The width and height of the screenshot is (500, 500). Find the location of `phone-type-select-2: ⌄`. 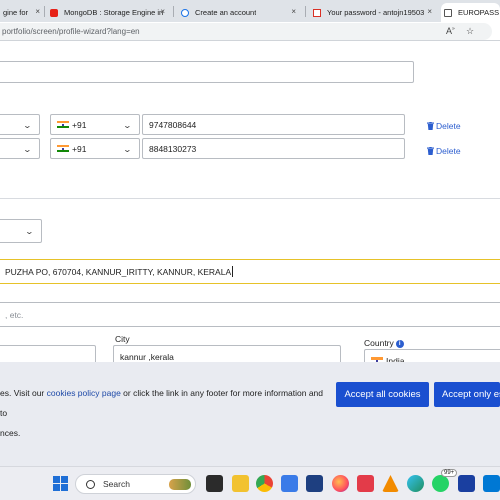

phone-type-select-2: ⌄ is located at coordinates (20, 148).